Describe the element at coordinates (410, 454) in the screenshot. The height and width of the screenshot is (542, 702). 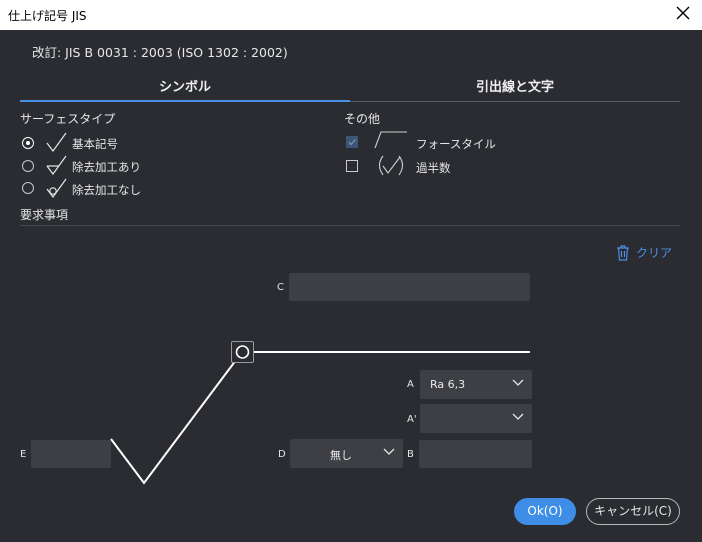
I see `field-b-label: B` at that location.